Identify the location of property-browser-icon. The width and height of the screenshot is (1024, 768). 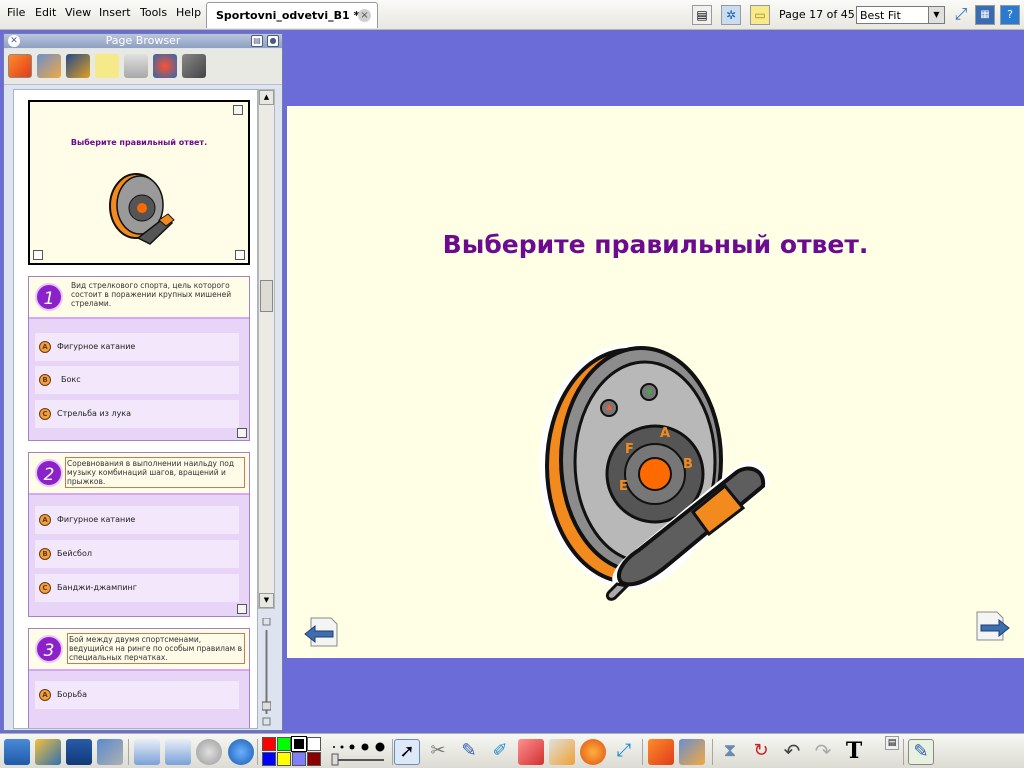
(136, 66).